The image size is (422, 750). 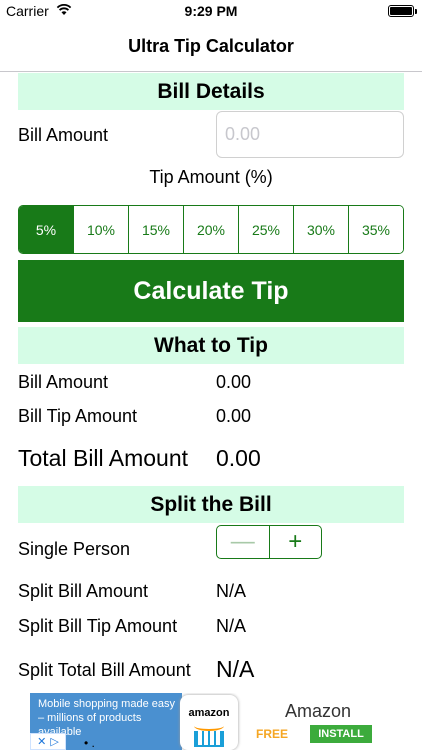 I want to click on navigation-bar: Ultra Tip Calculator, so click(x=211, y=47).